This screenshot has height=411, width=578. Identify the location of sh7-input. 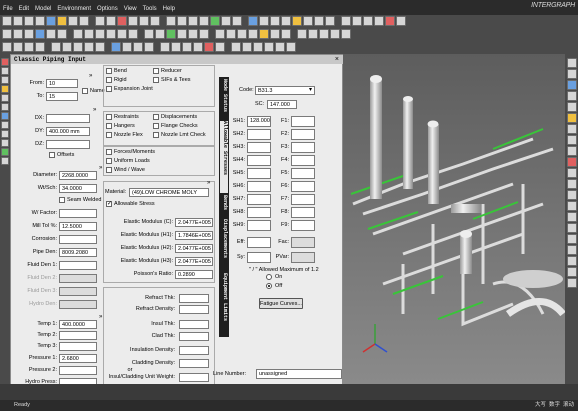
(259, 199).